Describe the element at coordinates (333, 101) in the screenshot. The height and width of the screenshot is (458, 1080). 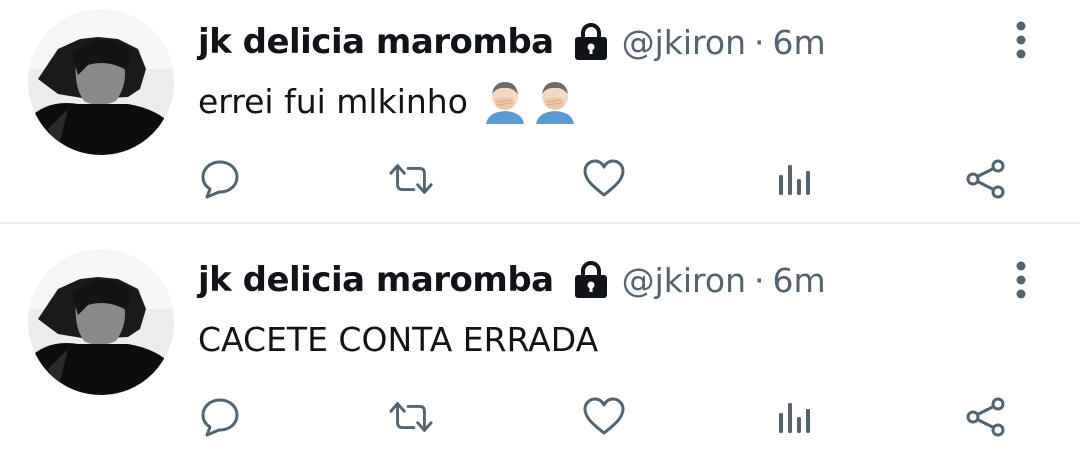
I see `tweet-body: errei fui mlkinho` at that location.